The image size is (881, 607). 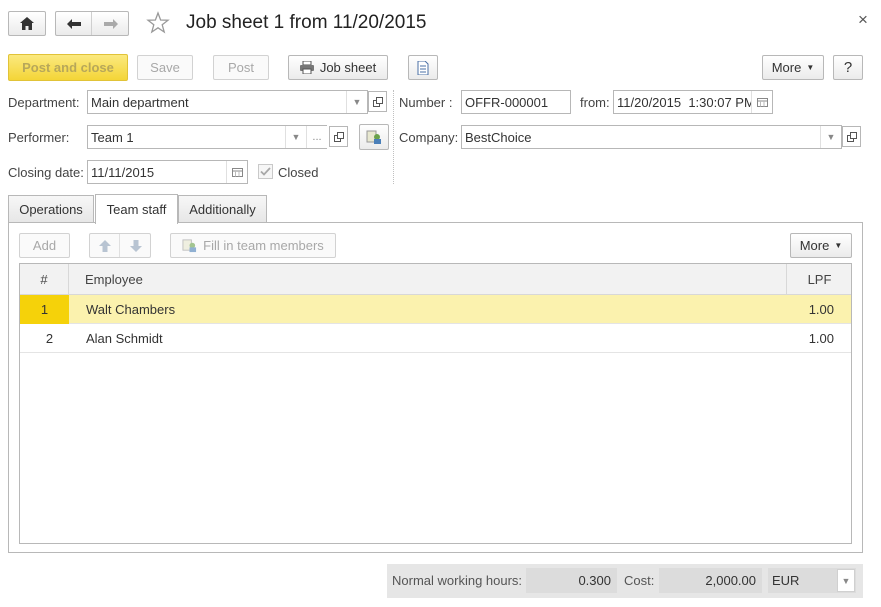 I want to click on table-more-button: More ▼, so click(x=821, y=245).